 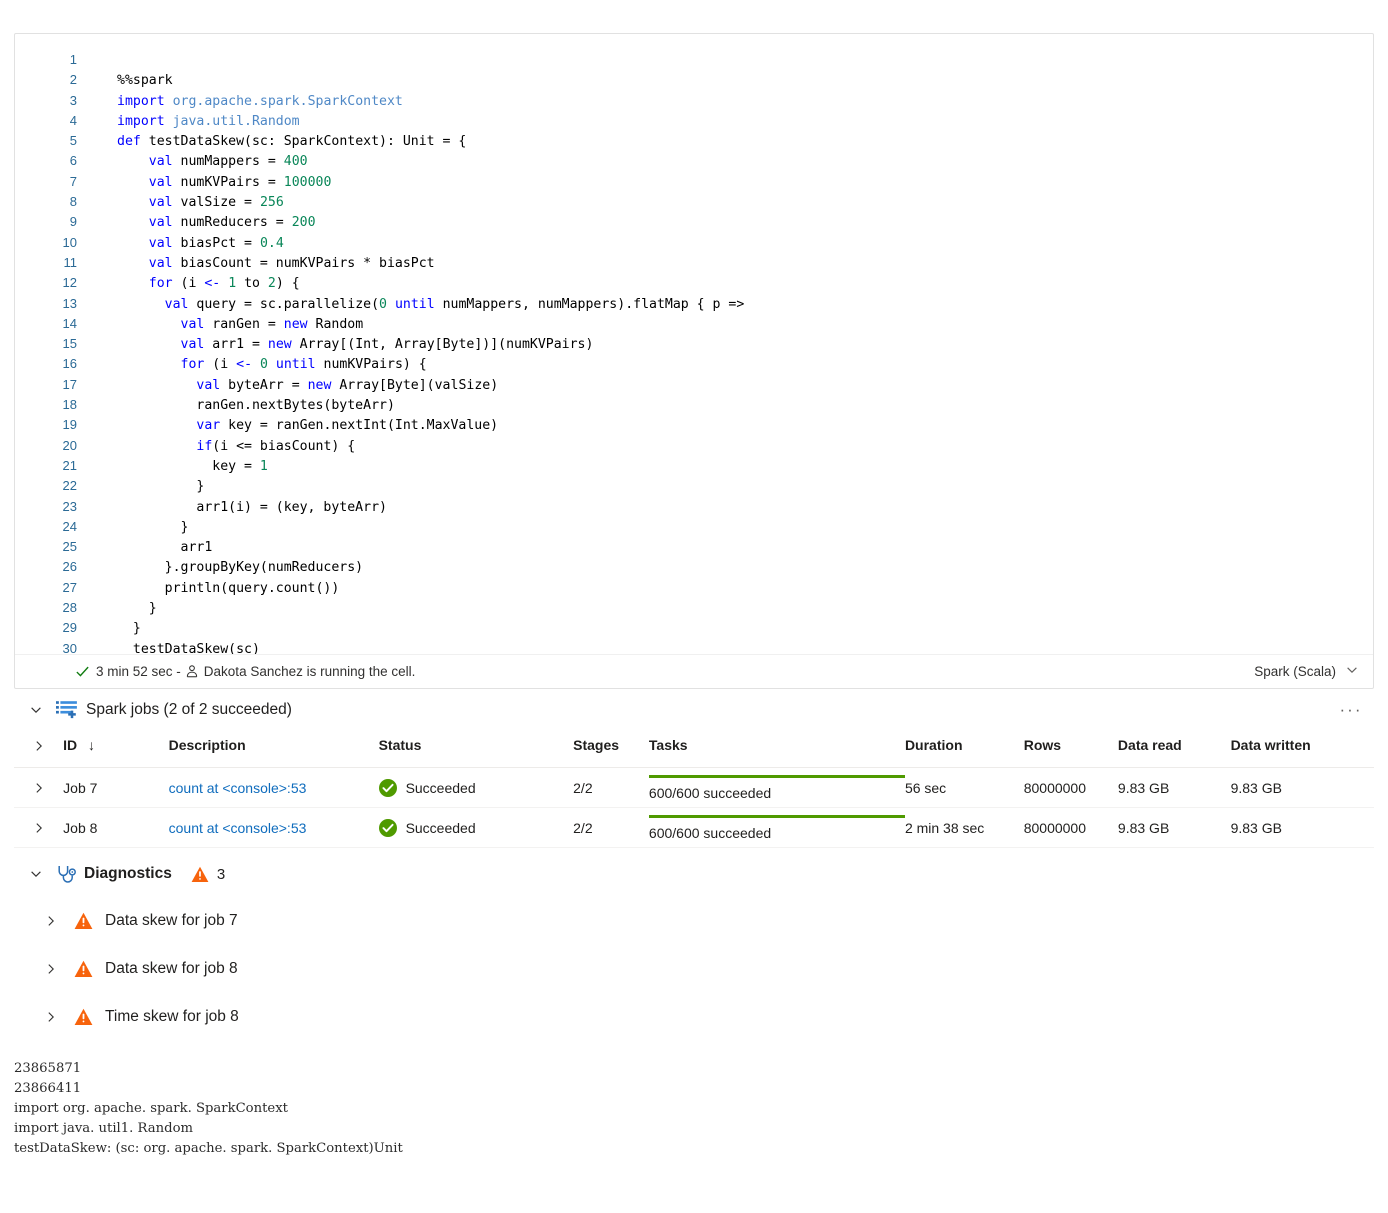 What do you see at coordinates (1070, 827) in the screenshot?
I see `job-rows-cell: 80000000` at bounding box center [1070, 827].